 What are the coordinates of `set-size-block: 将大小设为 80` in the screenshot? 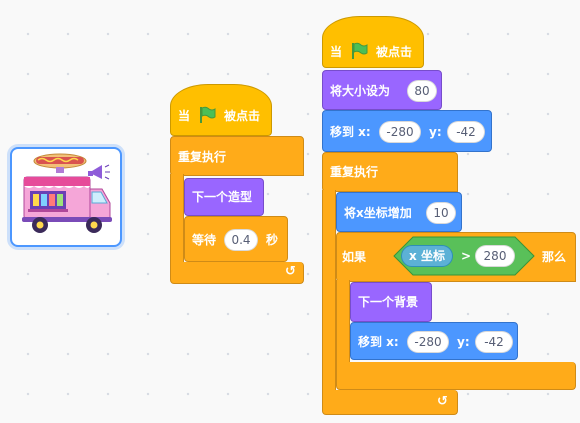 It's located at (382, 90).